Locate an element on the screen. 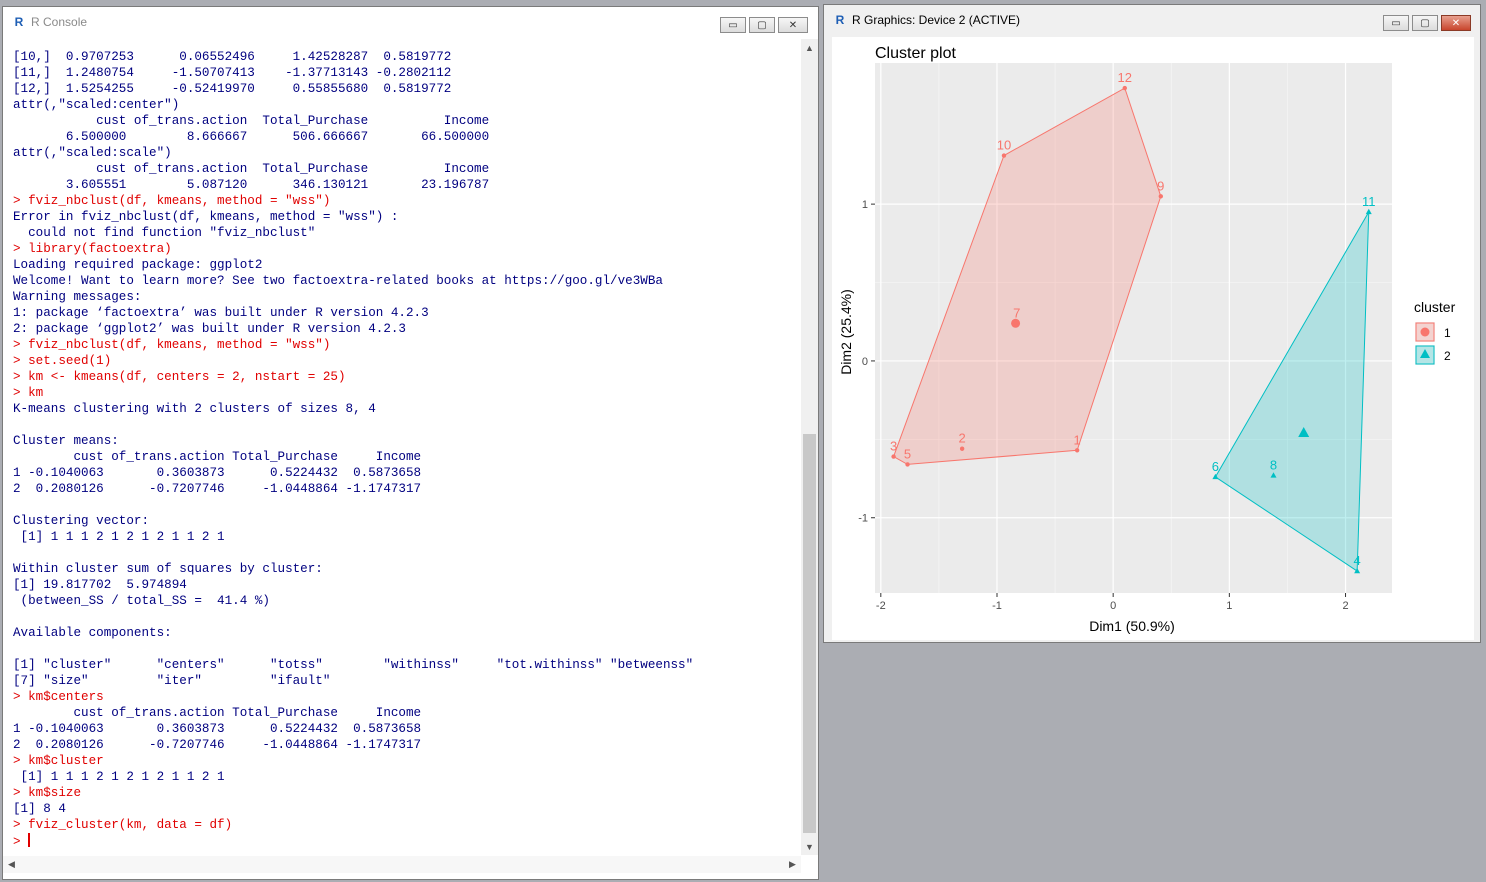  x-tick-label: 2 is located at coordinates (1345, 606).